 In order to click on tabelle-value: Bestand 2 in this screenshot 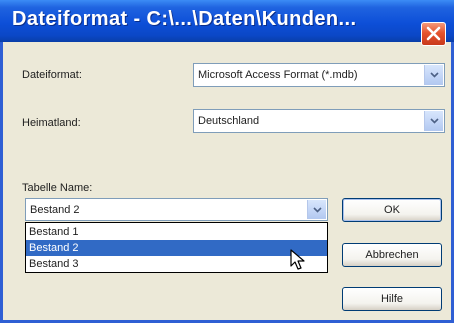, I will do `click(55, 209)`.